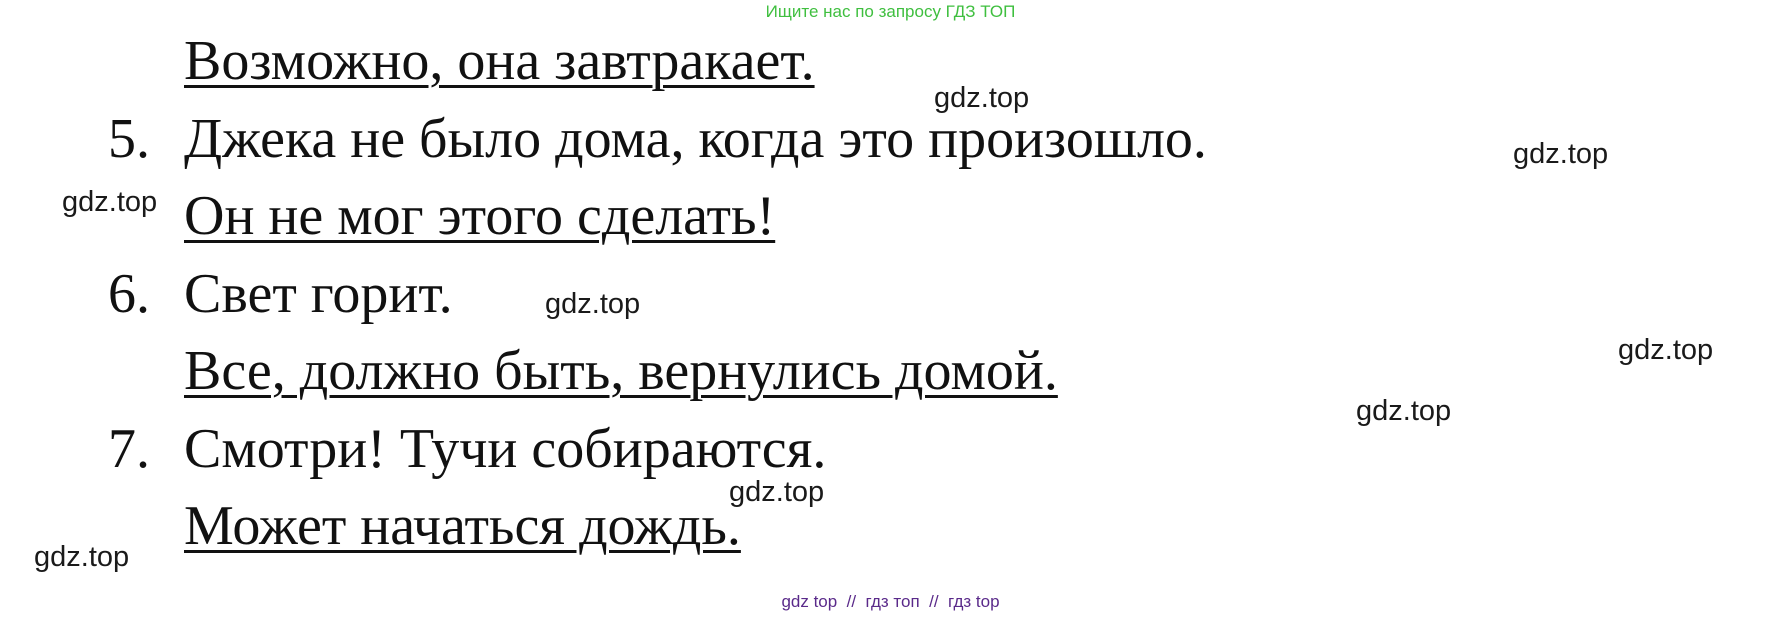 The image size is (1781, 617). Describe the element at coordinates (480, 216) in the screenshot. I see `answer-line: Он не мог этого сделать!` at that location.